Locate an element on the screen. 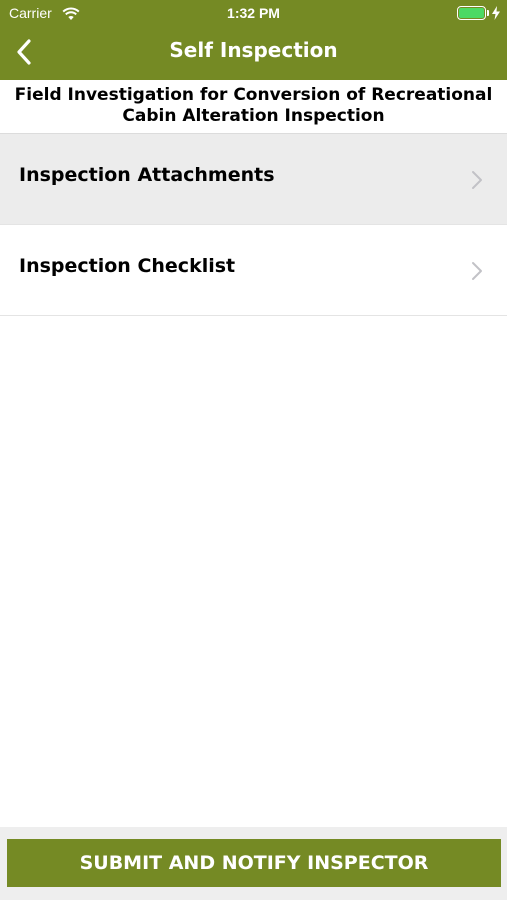 The width and height of the screenshot is (507, 900). menu-item-inspection-attachments: Inspection Attachments is located at coordinates (253, 179).